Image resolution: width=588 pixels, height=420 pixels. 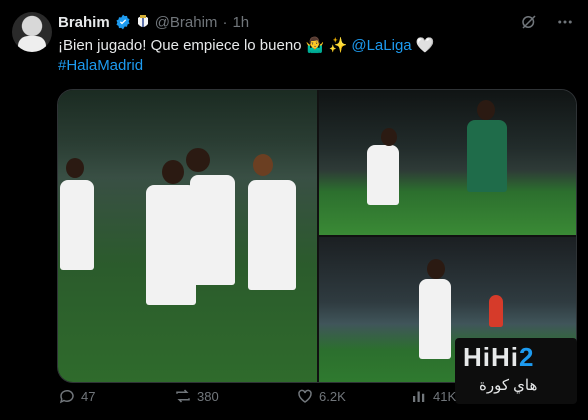 I want to click on avatar, so click(x=32, y=32).